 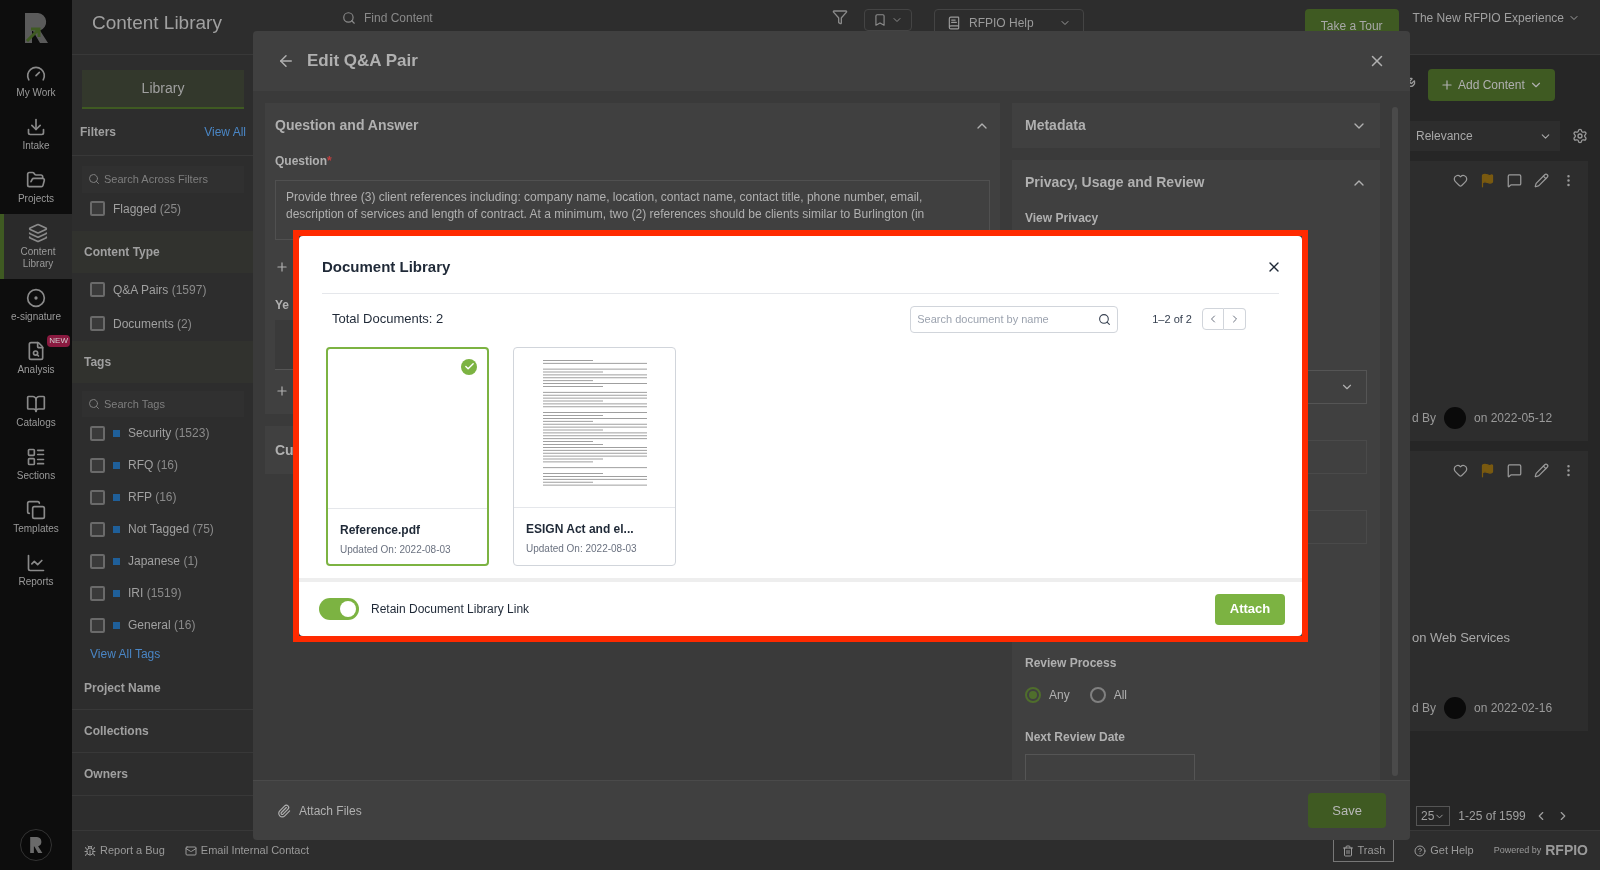 What do you see at coordinates (1433, 816) in the screenshot?
I see `page-size-dropdown: 25` at bounding box center [1433, 816].